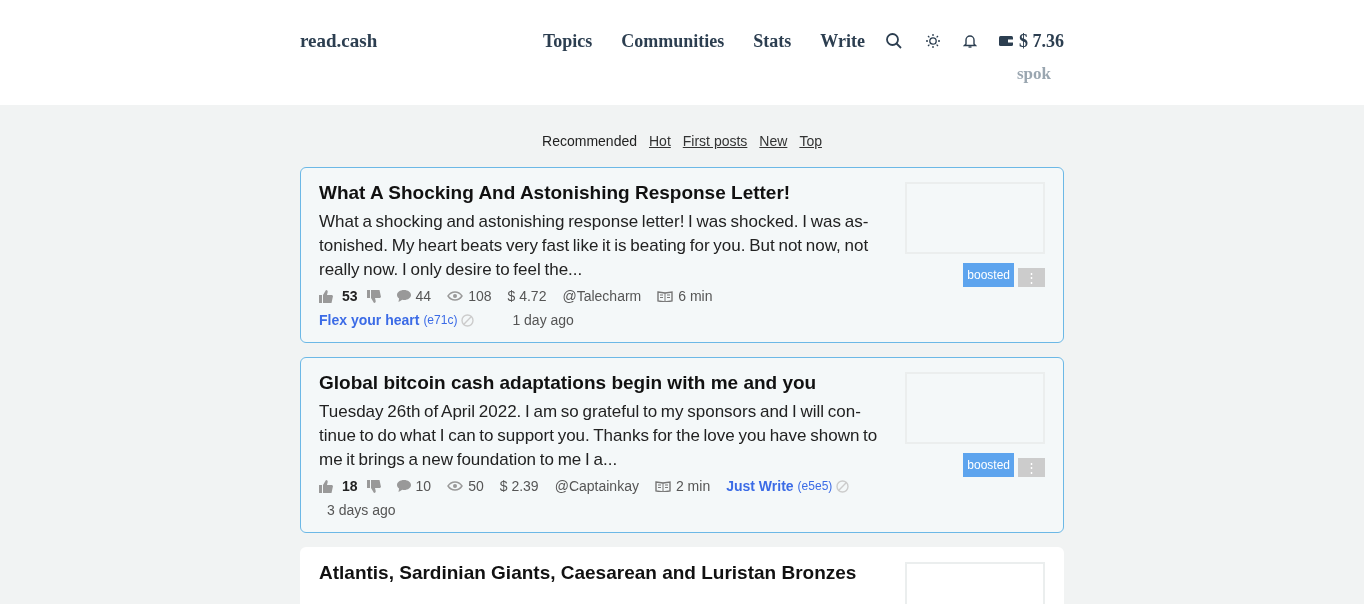 Image resolution: width=1364 pixels, height=604 pixels. I want to click on wallet-icon, so click(1006, 41).